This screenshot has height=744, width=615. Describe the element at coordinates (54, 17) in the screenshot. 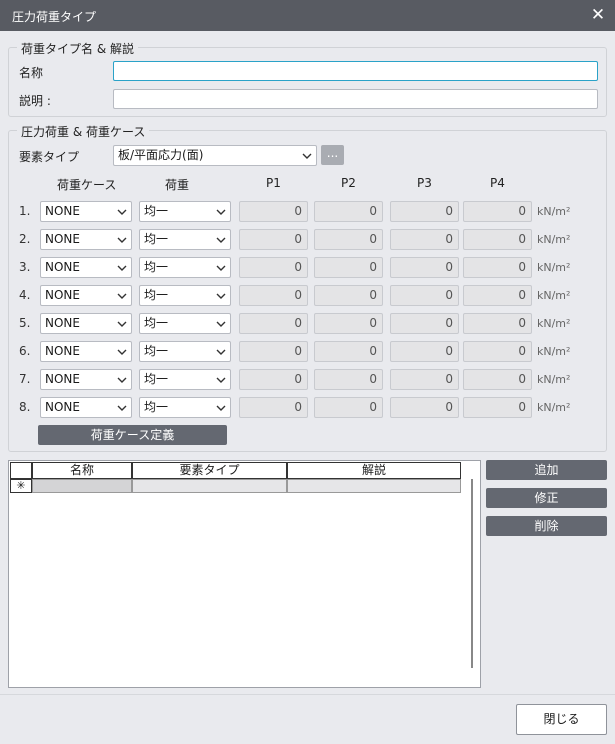

I see `window-title: 圧力荷重タイプ` at that location.